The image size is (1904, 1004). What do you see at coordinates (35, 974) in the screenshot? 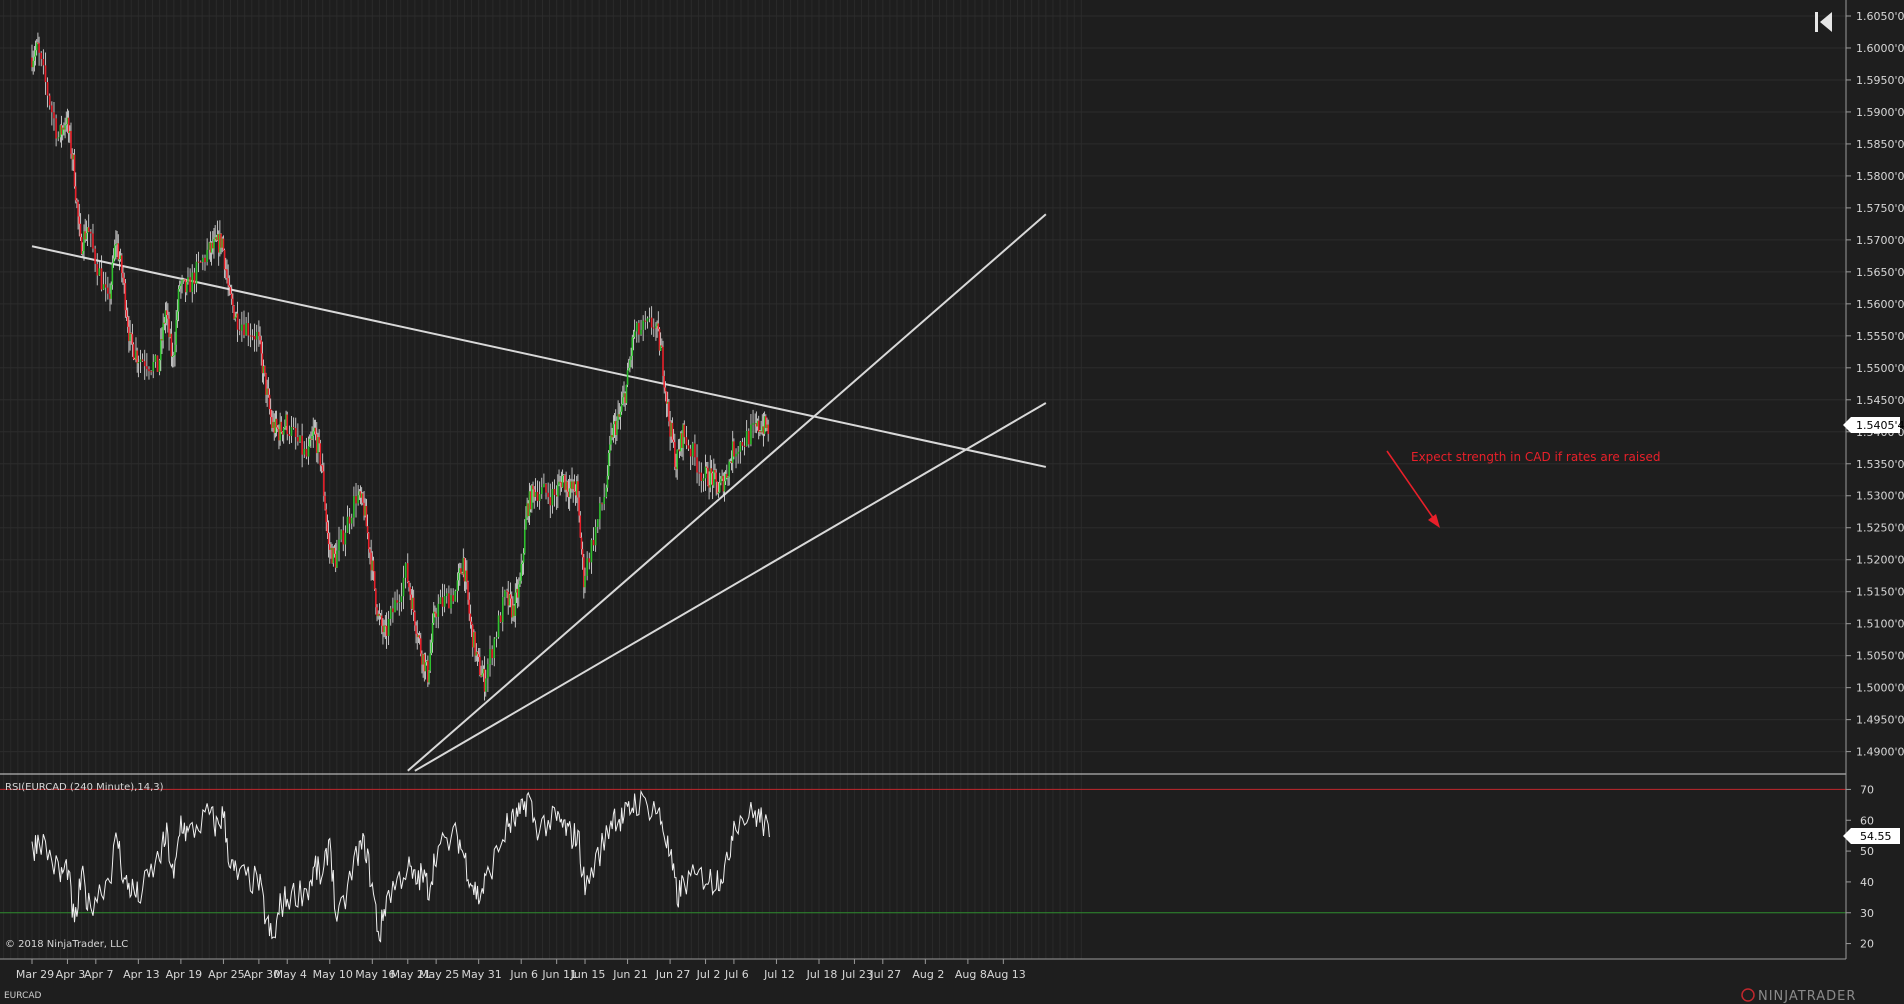
I see `date-tick-label: Mar 29` at bounding box center [35, 974].